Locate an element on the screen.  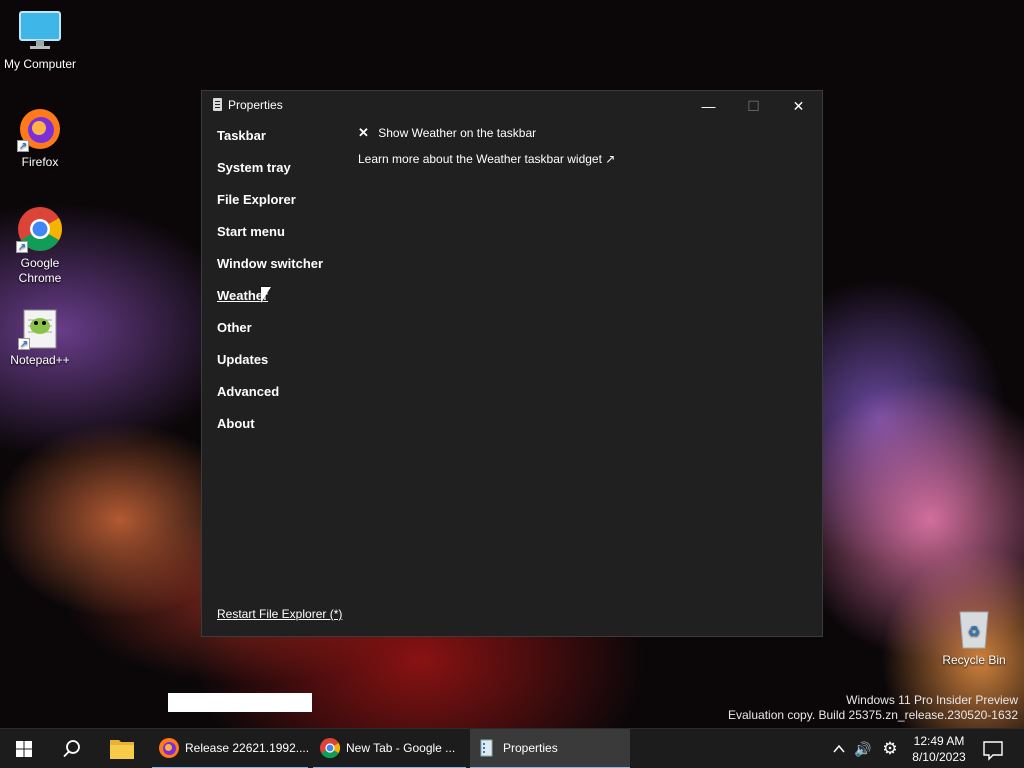
task-label: Properties is located at coordinates (530, 748).